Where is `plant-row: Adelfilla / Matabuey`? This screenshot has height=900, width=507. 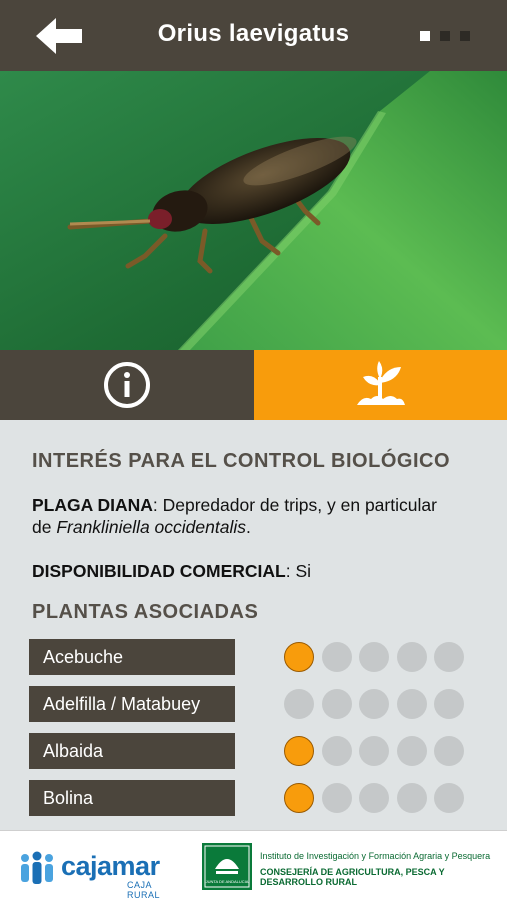
plant-row: Adelfilla / Matabuey is located at coordinates (247, 704).